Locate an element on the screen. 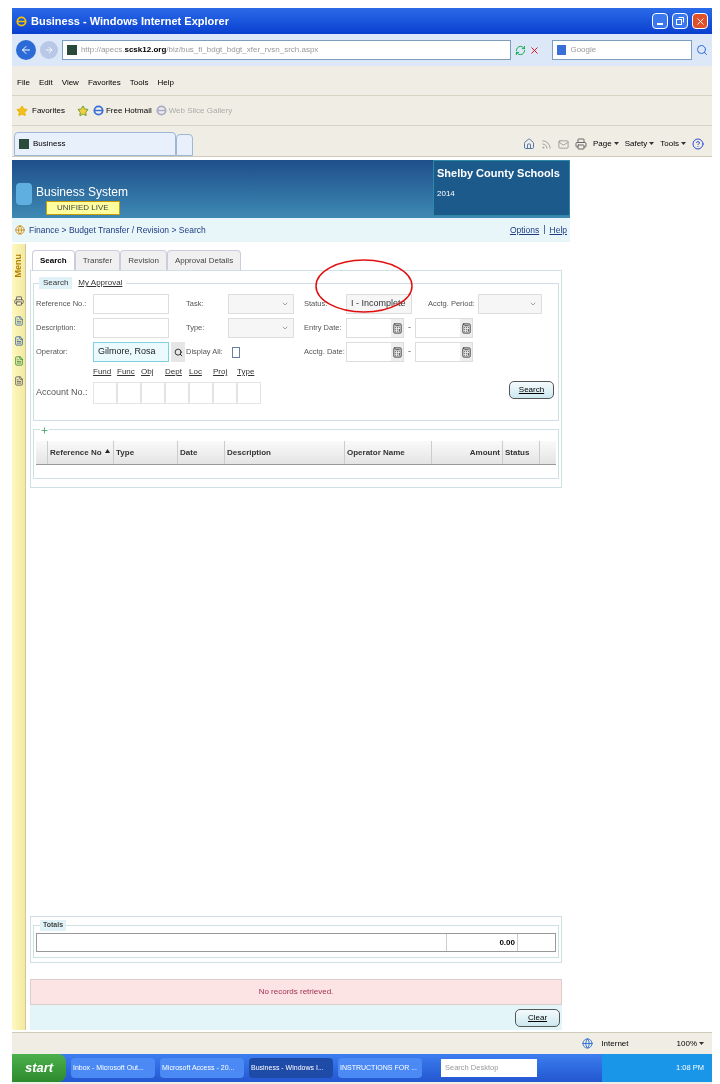 The height and width of the screenshot is (1084, 720). lookup-search-button is located at coordinates (178, 352).